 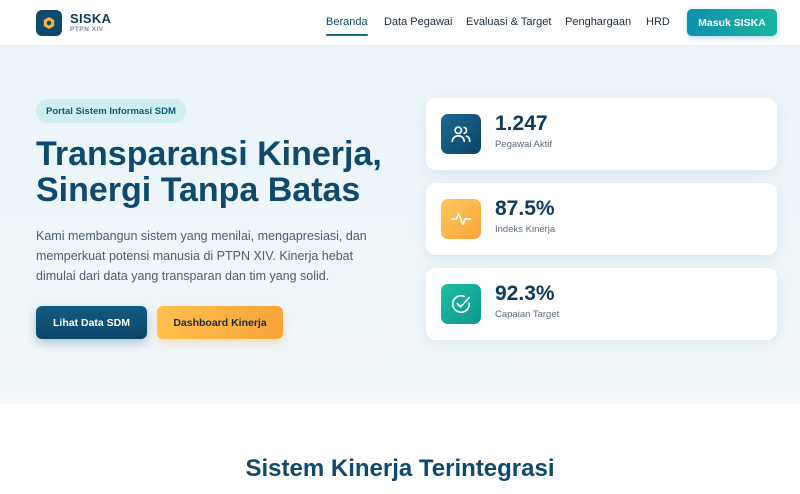 I want to click on nav-item-beranda: Beranda, so click(x=347, y=26).